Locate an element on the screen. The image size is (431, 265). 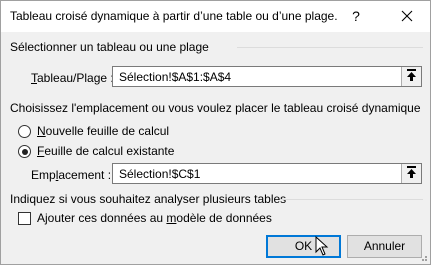
location-input: Sélection!$C$1 is located at coordinates (267, 173).